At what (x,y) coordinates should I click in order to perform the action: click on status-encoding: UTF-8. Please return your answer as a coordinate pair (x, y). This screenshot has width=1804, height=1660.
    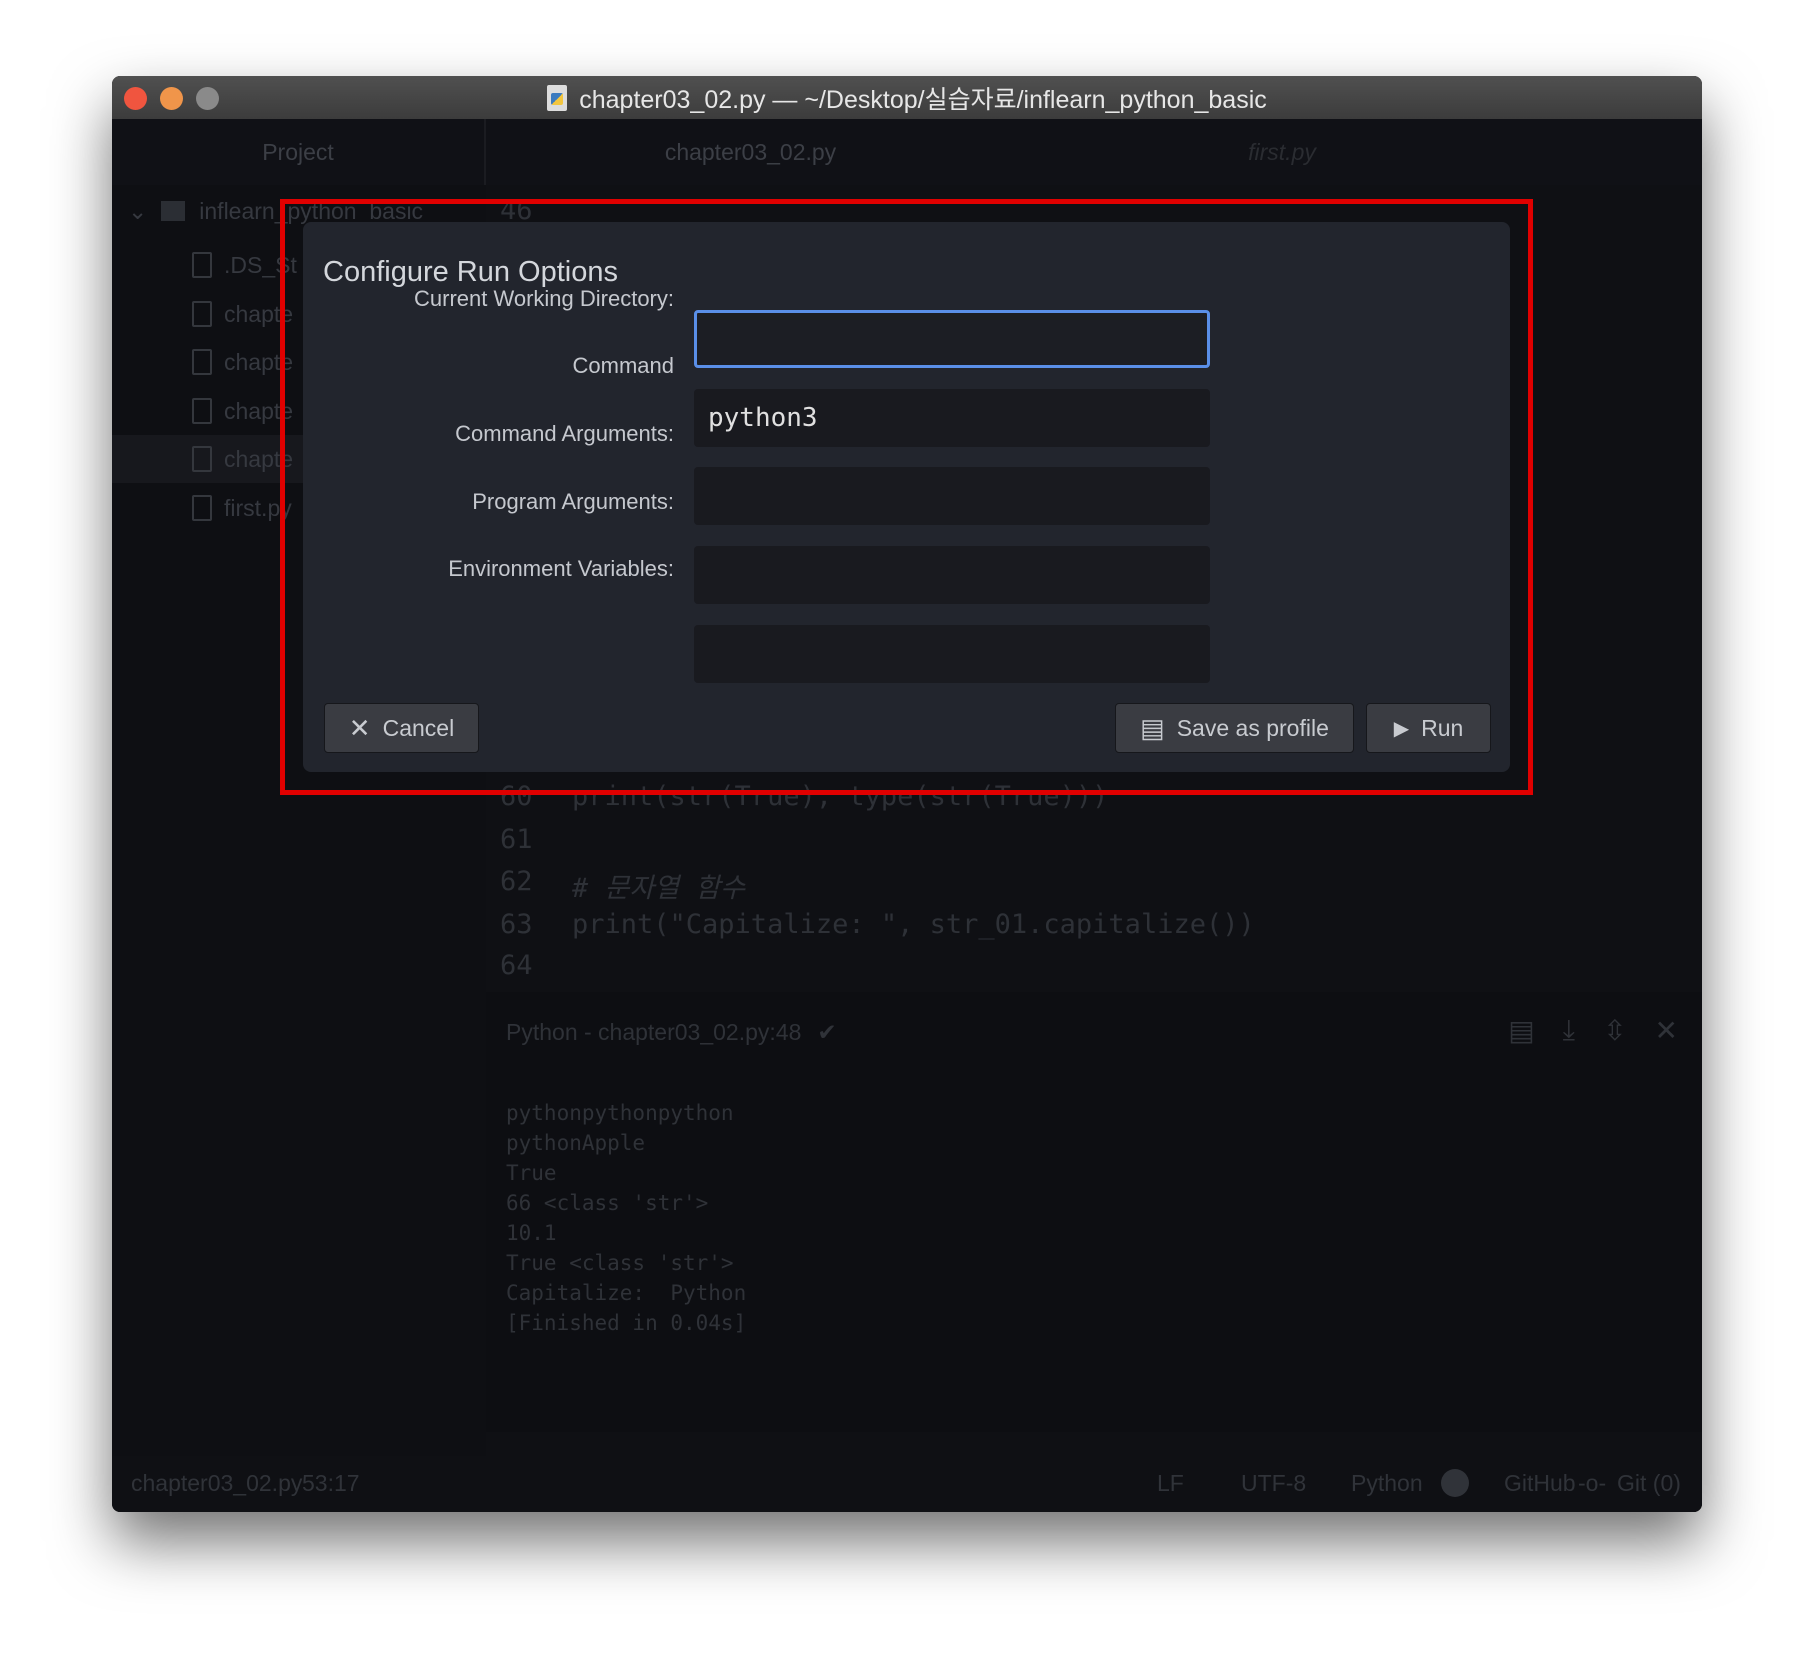
    Looking at the image, I should click on (1273, 1483).